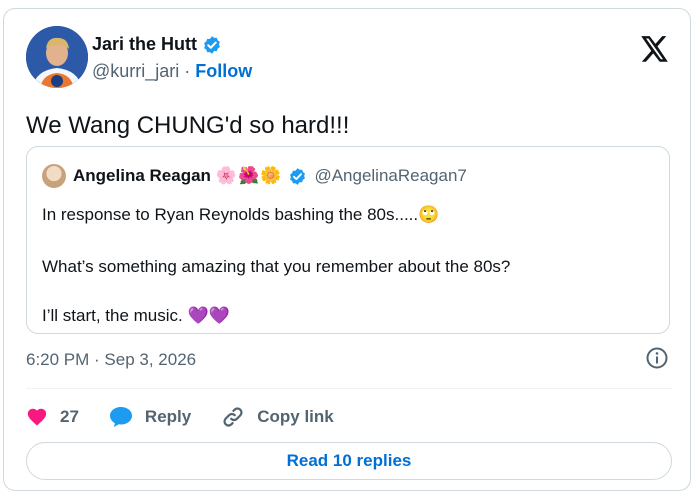 The width and height of the screenshot is (698, 503). Describe the element at coordinates (37, 417) in the screenshot. I see `heart-icon` at that location.